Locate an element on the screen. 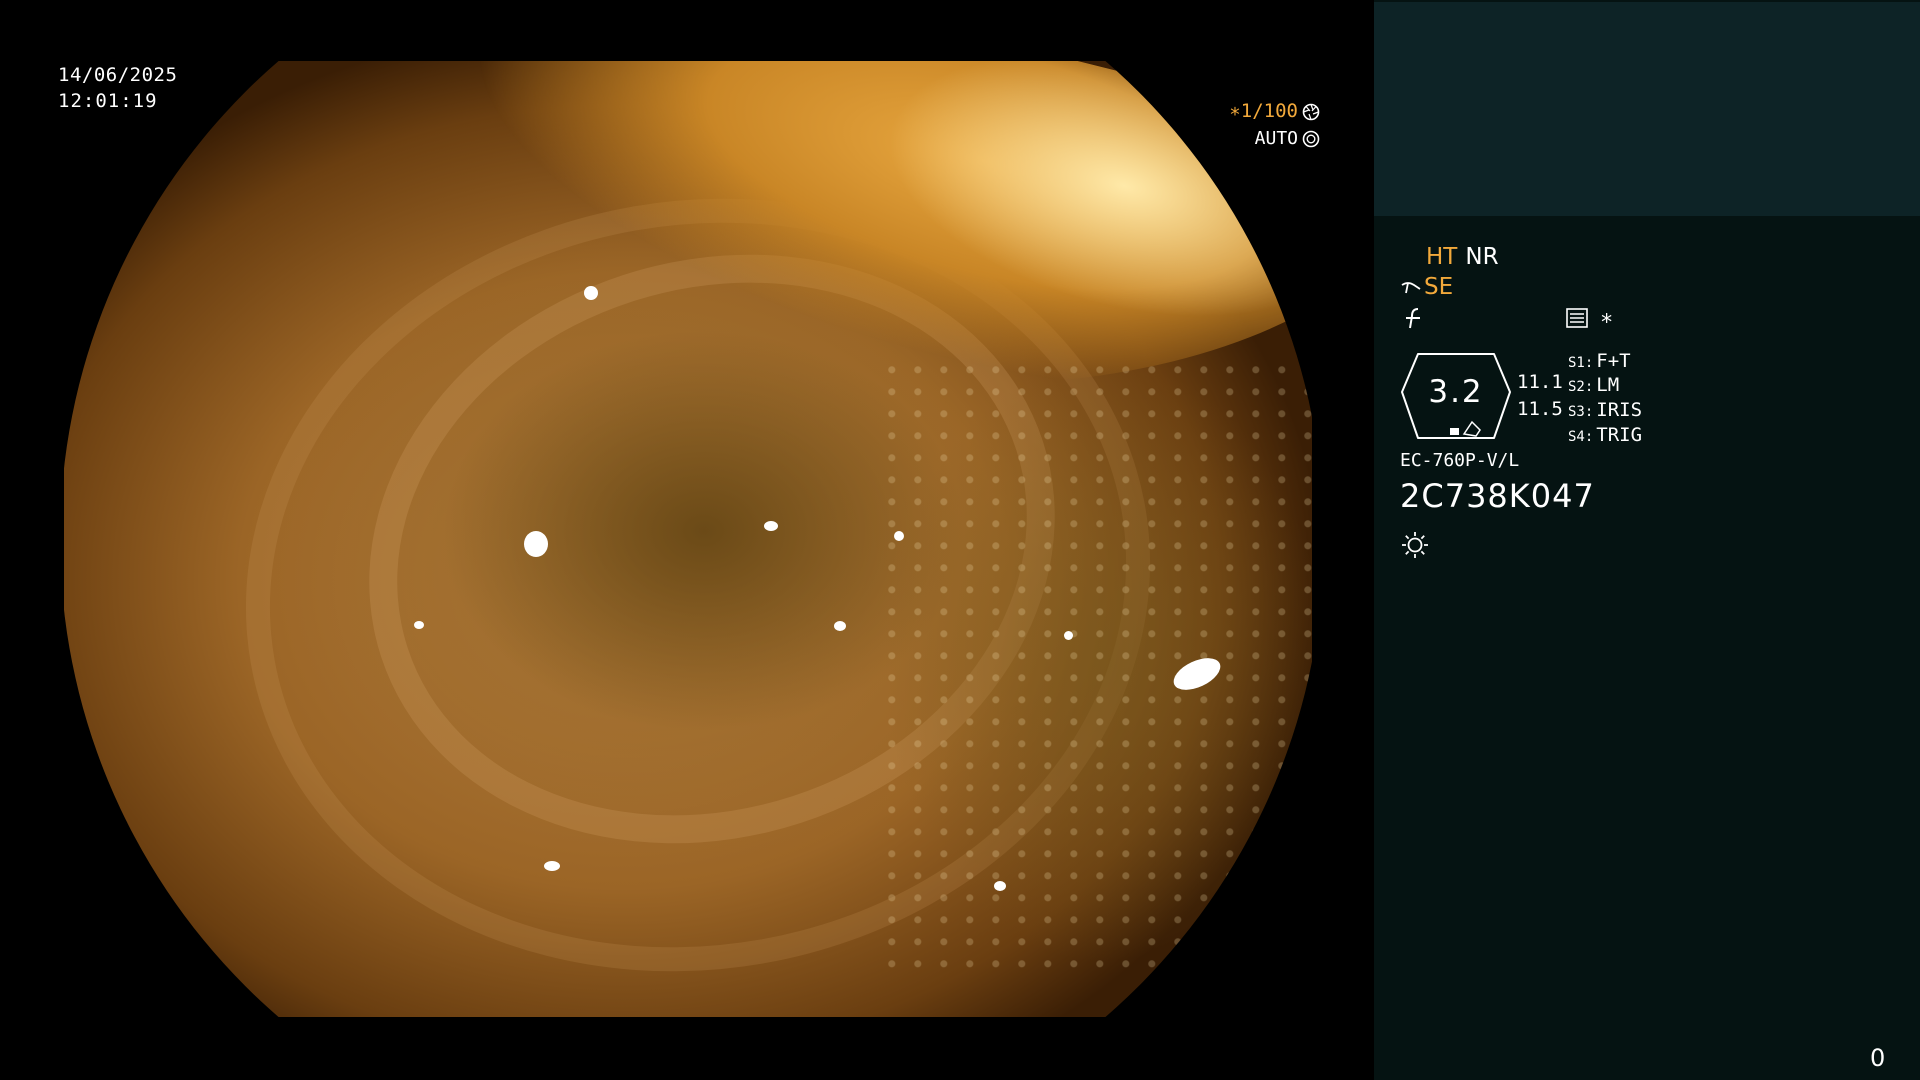  iris-icon is located at coordinates (1311, 139).